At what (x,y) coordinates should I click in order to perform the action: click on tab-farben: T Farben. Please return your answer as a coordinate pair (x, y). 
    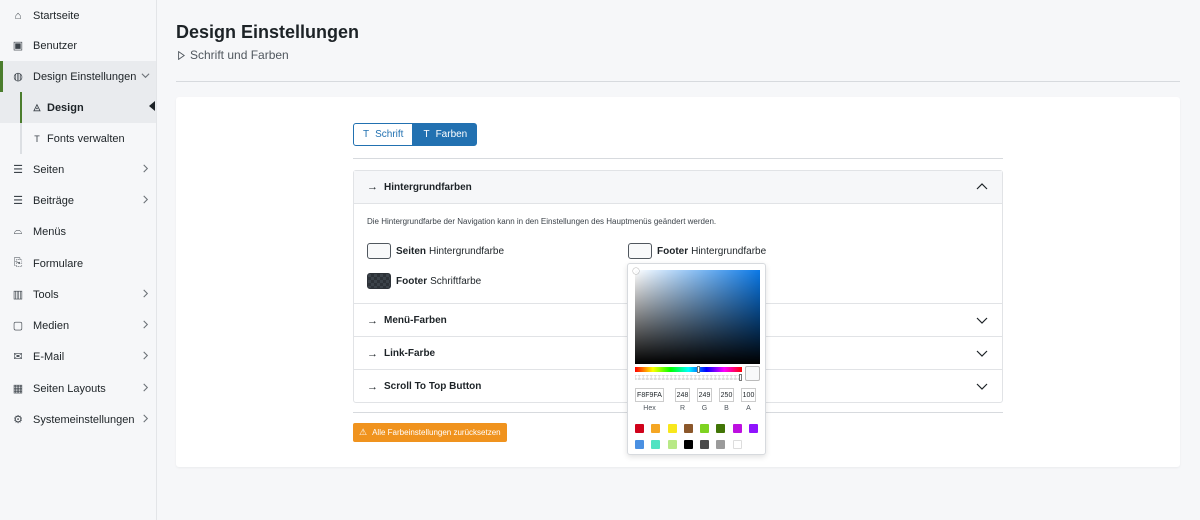
    Looking at the image, I should click on (445, 134).